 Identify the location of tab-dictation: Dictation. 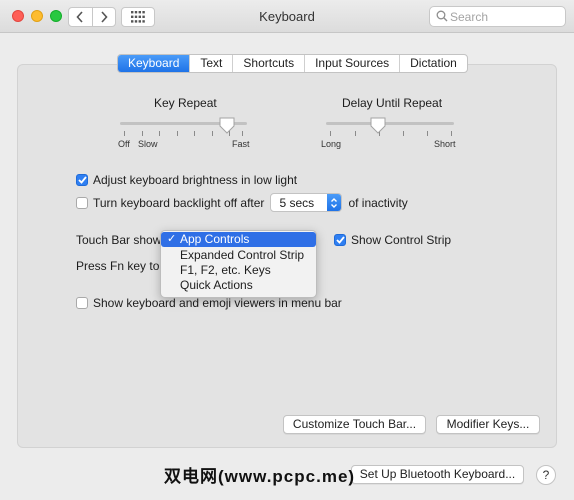
(433, 63).